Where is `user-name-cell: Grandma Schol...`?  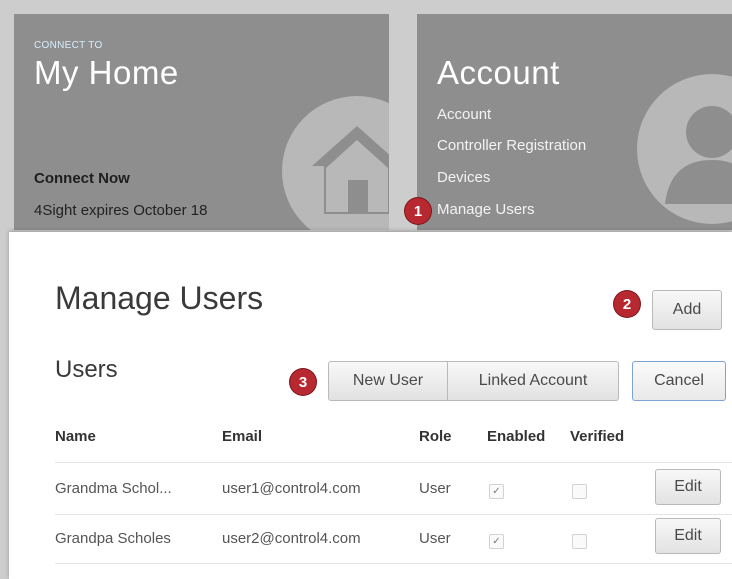 user-name-cell: Grandma Schol... is located at coordinates (113, 488).